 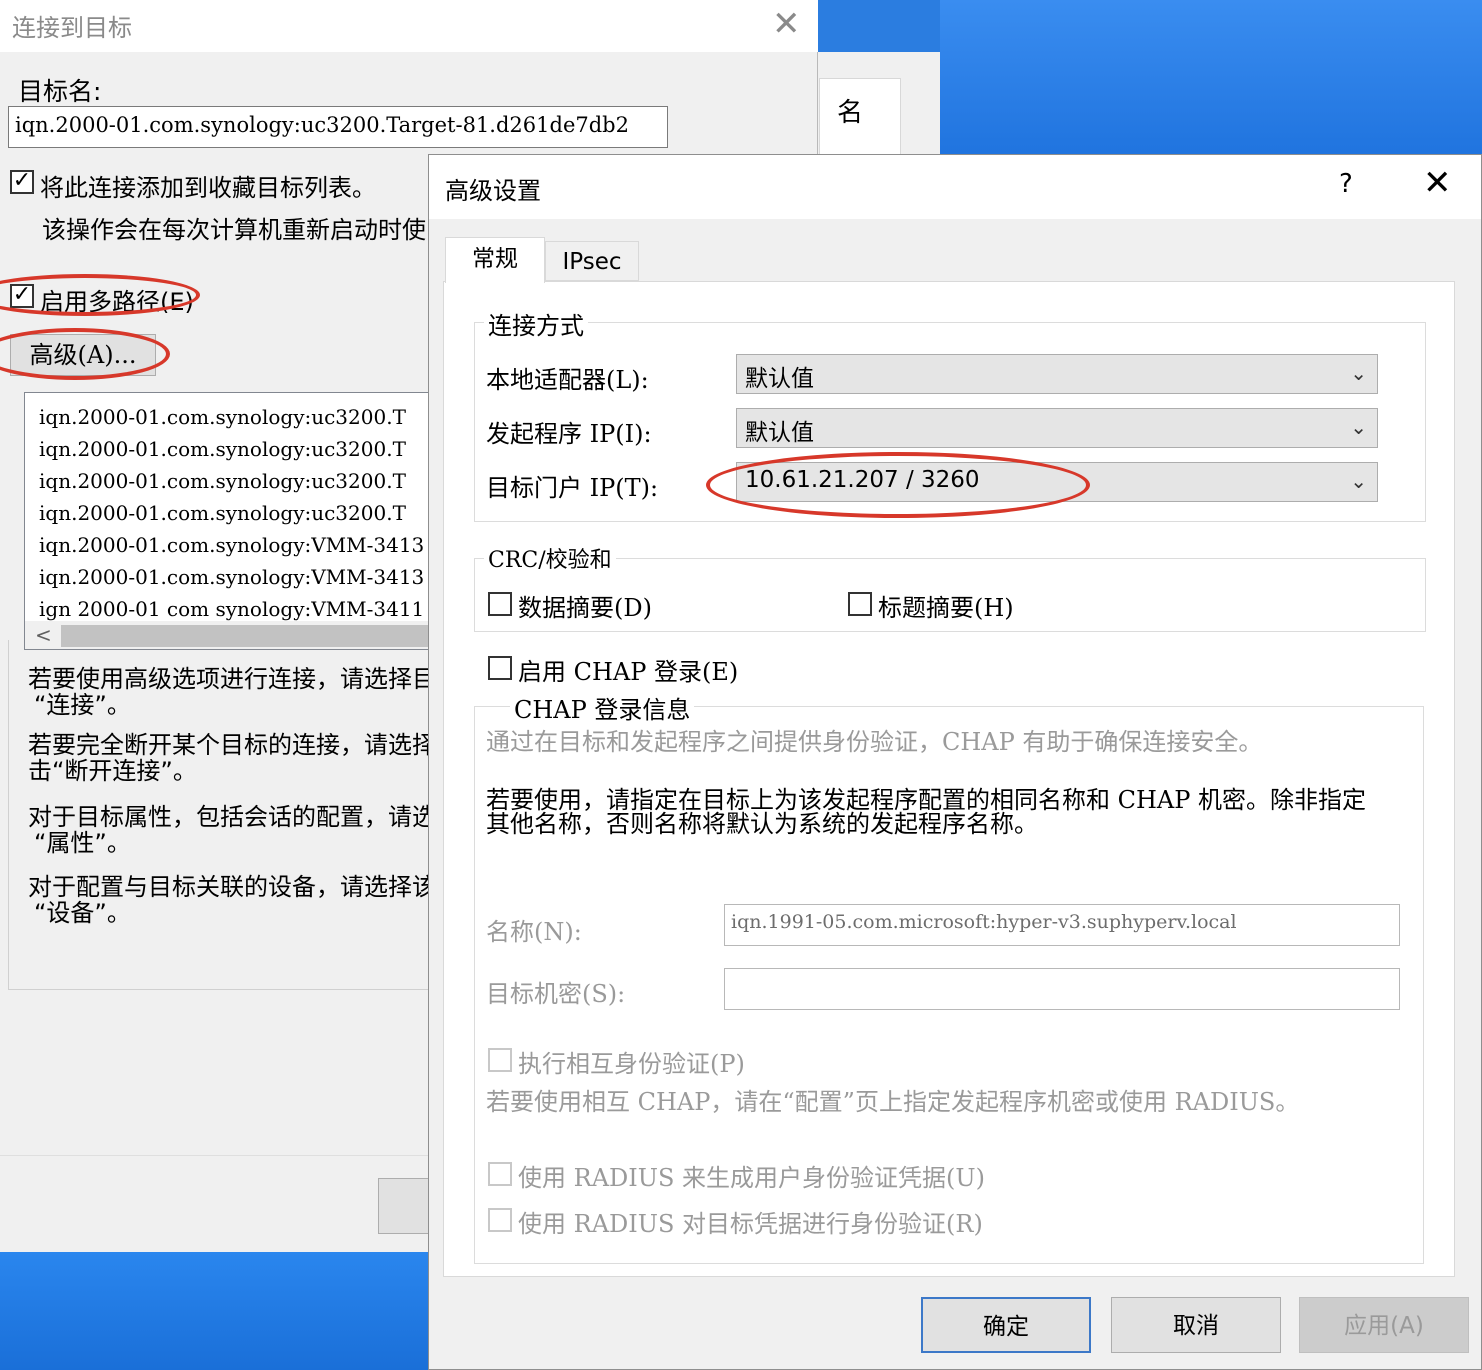 What do you see at coordinates (232, 887) in the screenshot?
I see `help-text: 对于配置与目标关联的设备，请选择该` at bounding box center [232, 887].